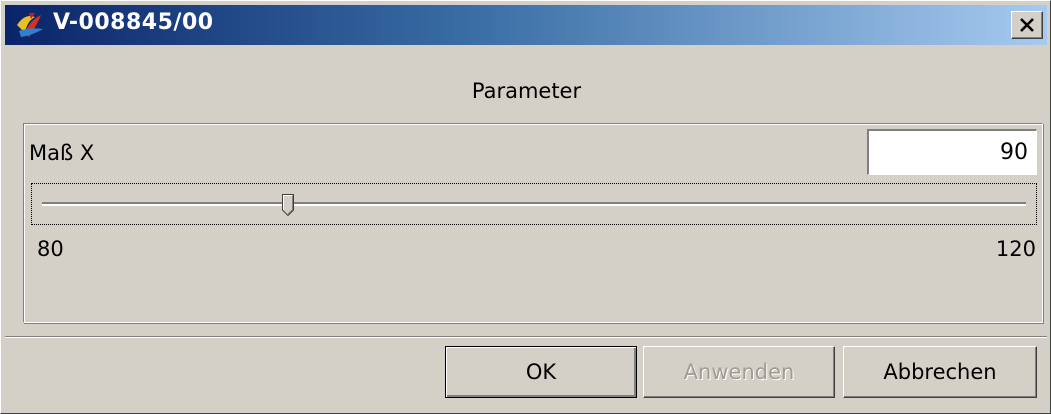  What do you see at coordinates (133, 22) in the screenshot?
I see `window-title: V-008845/00` at bounding box center [133, 22].